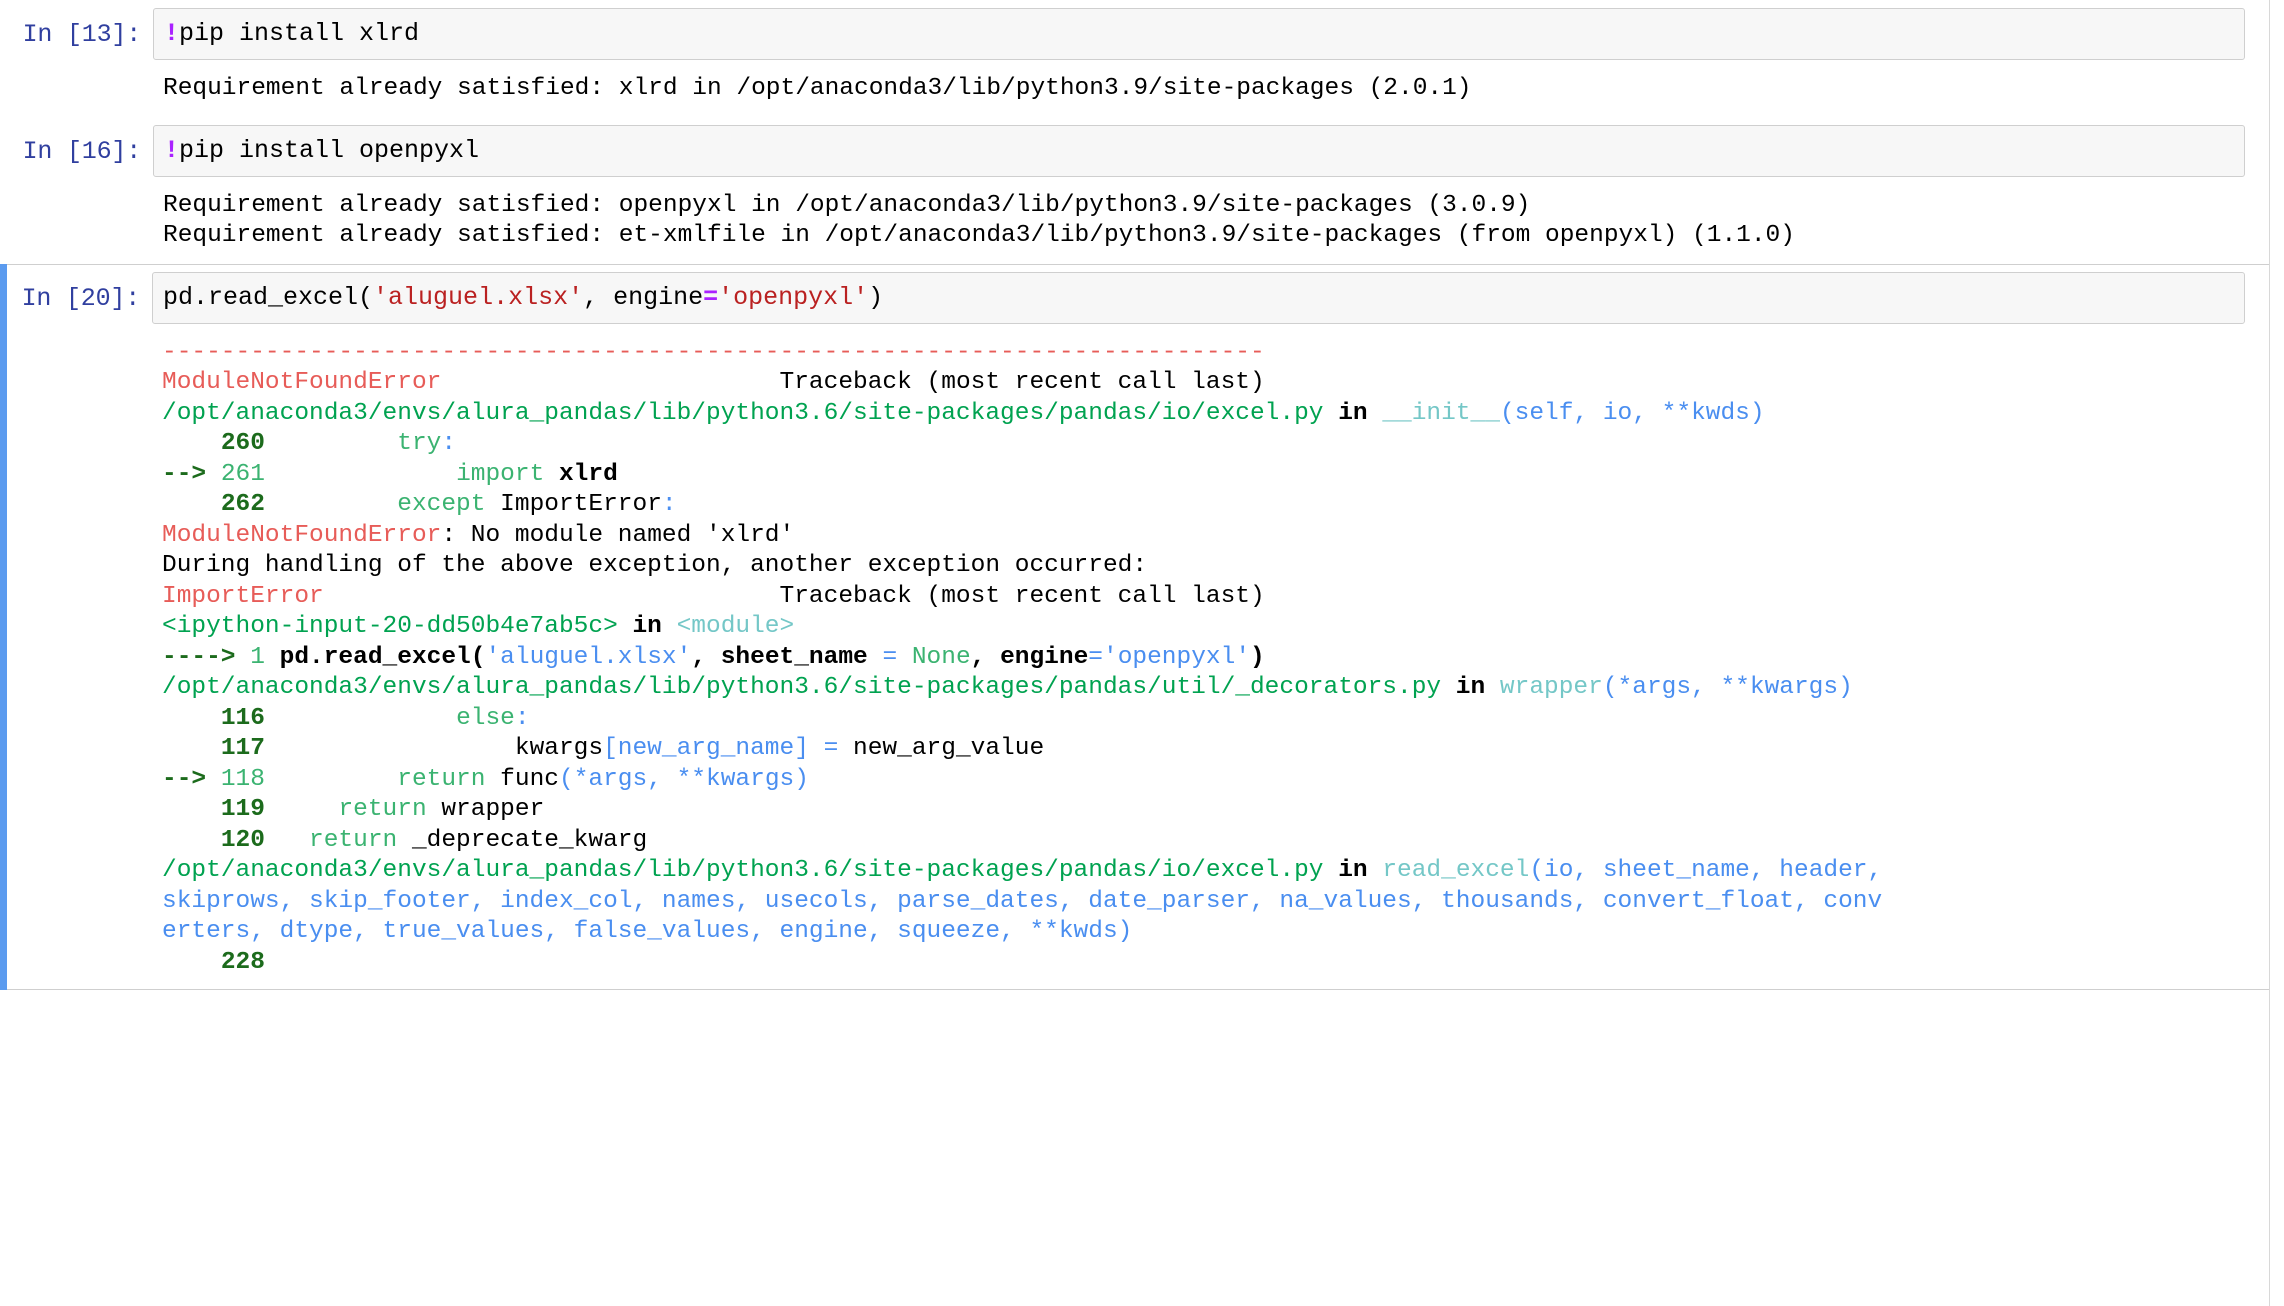  I want to click on traceback-line: 117 kwargs[new_arg_name] = new_arg_value, so click(1203, 749).